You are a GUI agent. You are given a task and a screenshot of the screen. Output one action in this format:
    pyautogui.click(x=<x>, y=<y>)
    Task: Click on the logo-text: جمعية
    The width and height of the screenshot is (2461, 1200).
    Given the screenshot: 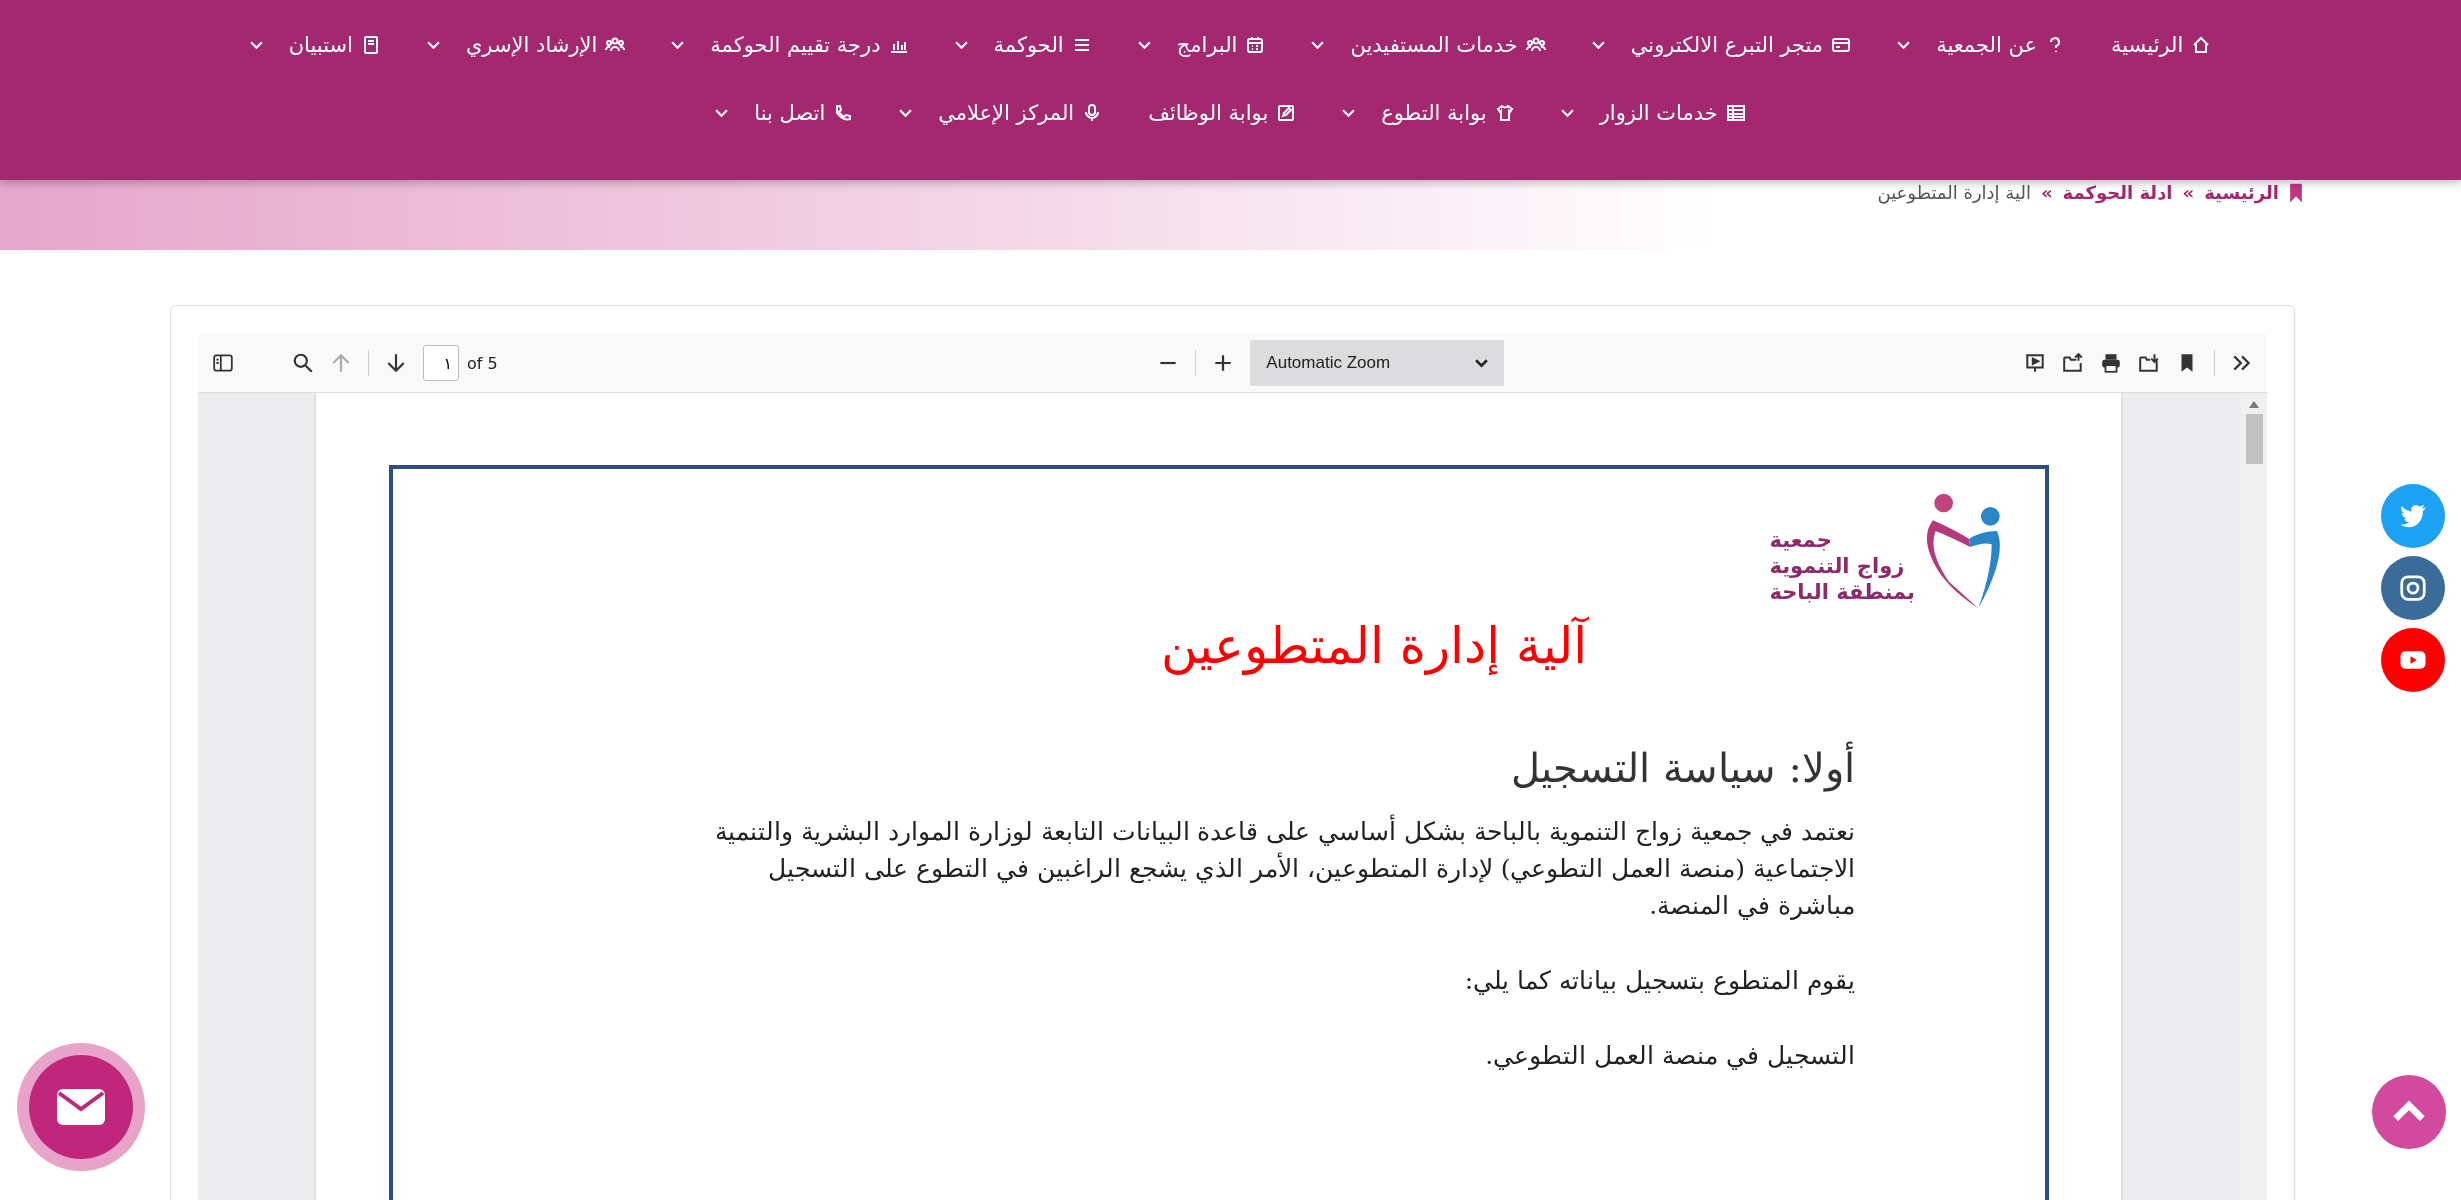 What is the action you would take?
    pyautogui.click(x=1800, y=540)
    